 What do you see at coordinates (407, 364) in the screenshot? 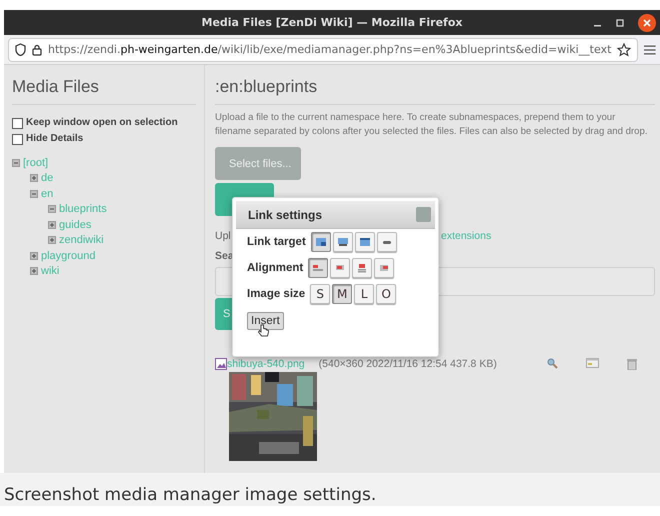
I see `file-details: (540×360 2022/11/16 12:54 437.8 KB)` at bounding box center [407, 364].